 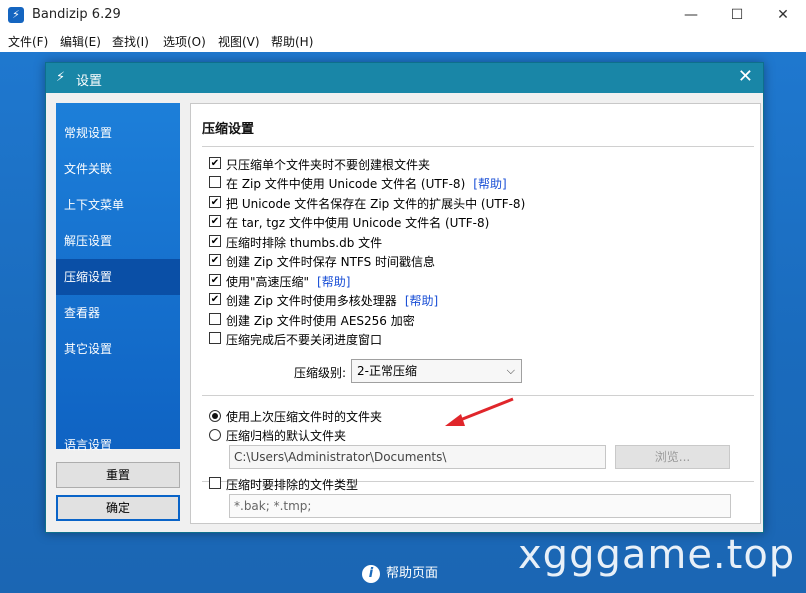 What do you see at coordinates (387, 371) in the screenshot?
I see `compression-level-value: 2-正常压缩` at bounding box center [387, 371].